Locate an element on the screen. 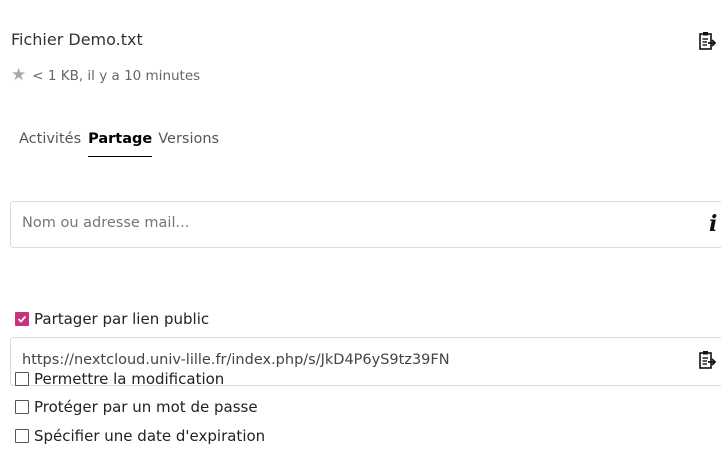  check-icon is located at coordinates (22, 319).